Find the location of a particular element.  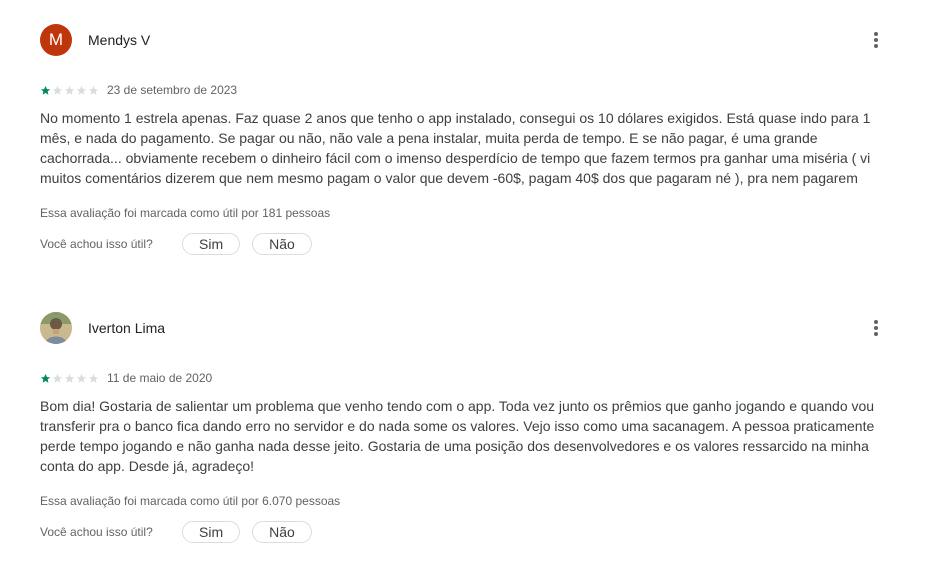

rating-row: 11 de maio de 2020 is located at coordinates (126, 378).